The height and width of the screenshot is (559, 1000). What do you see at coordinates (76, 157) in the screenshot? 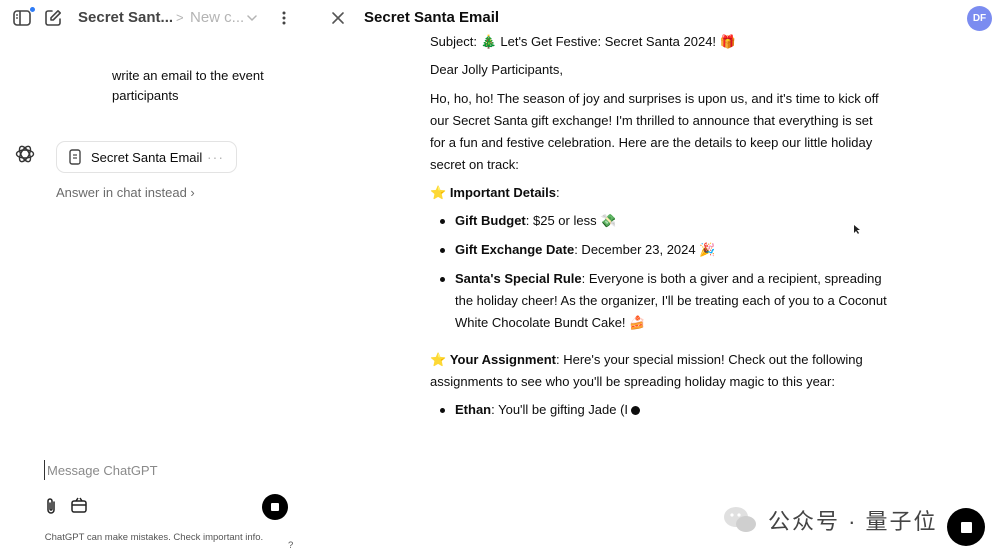
I see `document-icon` at bounding box center [76, 157].